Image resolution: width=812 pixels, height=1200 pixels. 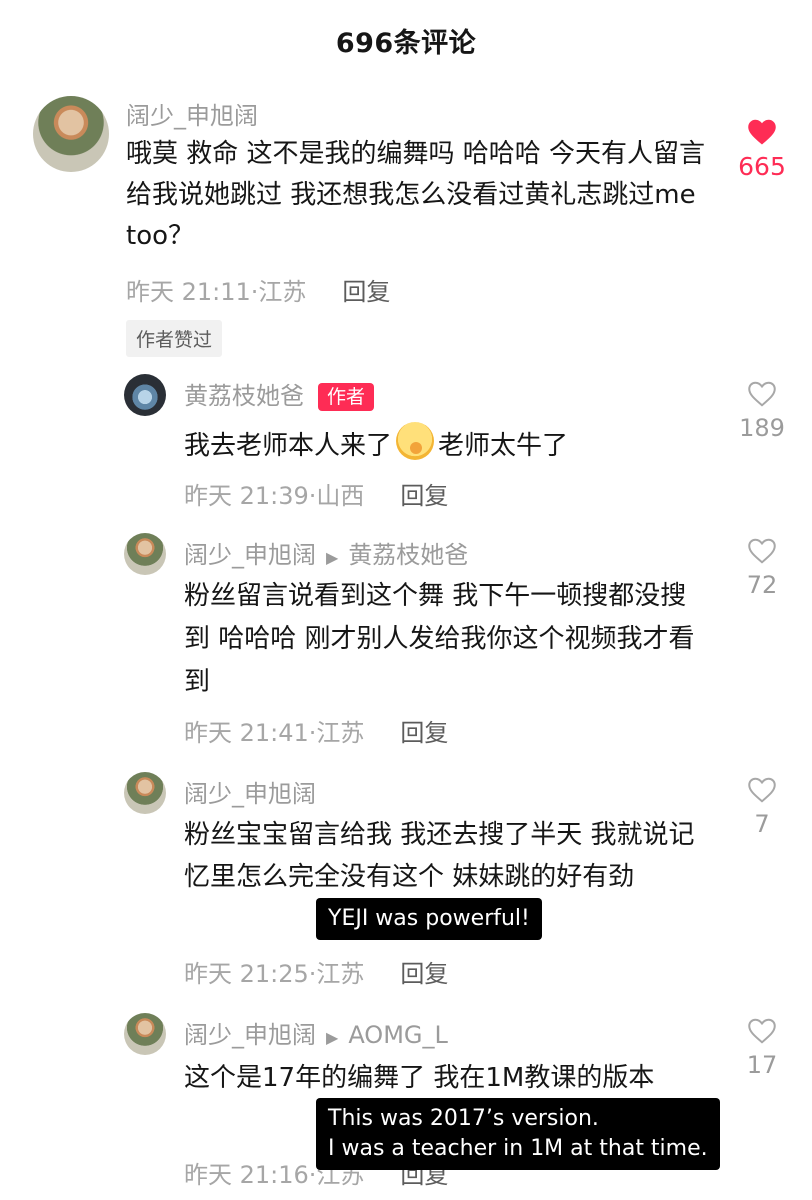 I want to click on subtitle-line: YEJI was powerful!, so click(x=429, y=918).